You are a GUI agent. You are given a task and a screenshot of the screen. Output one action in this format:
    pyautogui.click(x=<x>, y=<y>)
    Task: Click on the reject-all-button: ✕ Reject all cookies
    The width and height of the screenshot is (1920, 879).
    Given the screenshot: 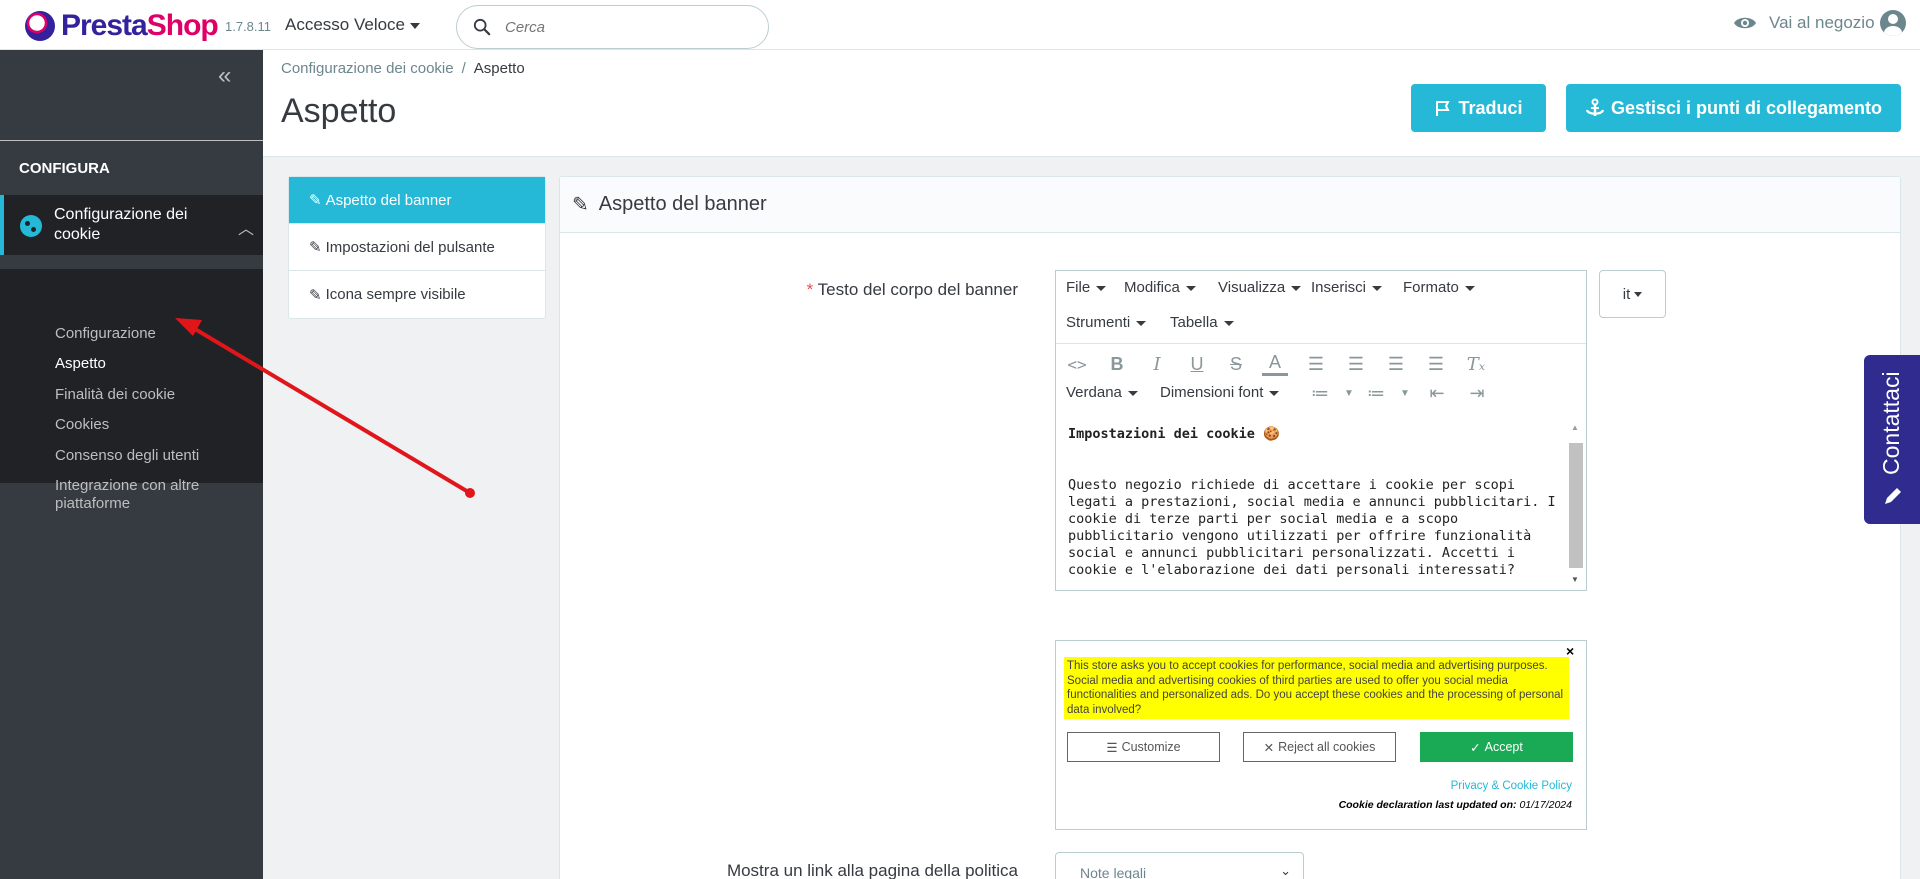 What is the action you would take?
    pyautogui.click(x=1319, y=747)
    